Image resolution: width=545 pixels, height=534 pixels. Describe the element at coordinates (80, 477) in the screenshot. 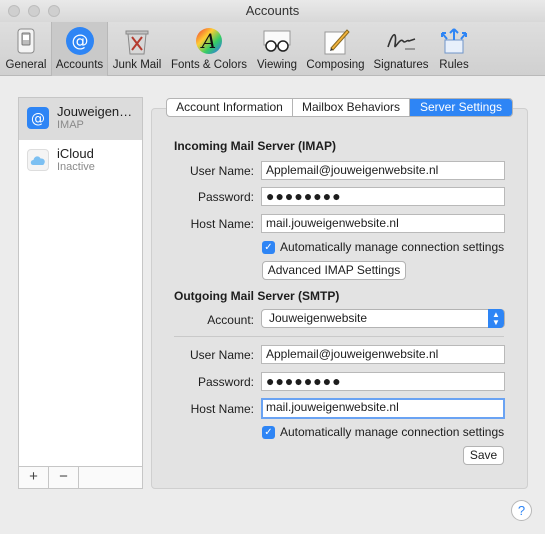

I see `accounts-list-footer: + −` at that location.